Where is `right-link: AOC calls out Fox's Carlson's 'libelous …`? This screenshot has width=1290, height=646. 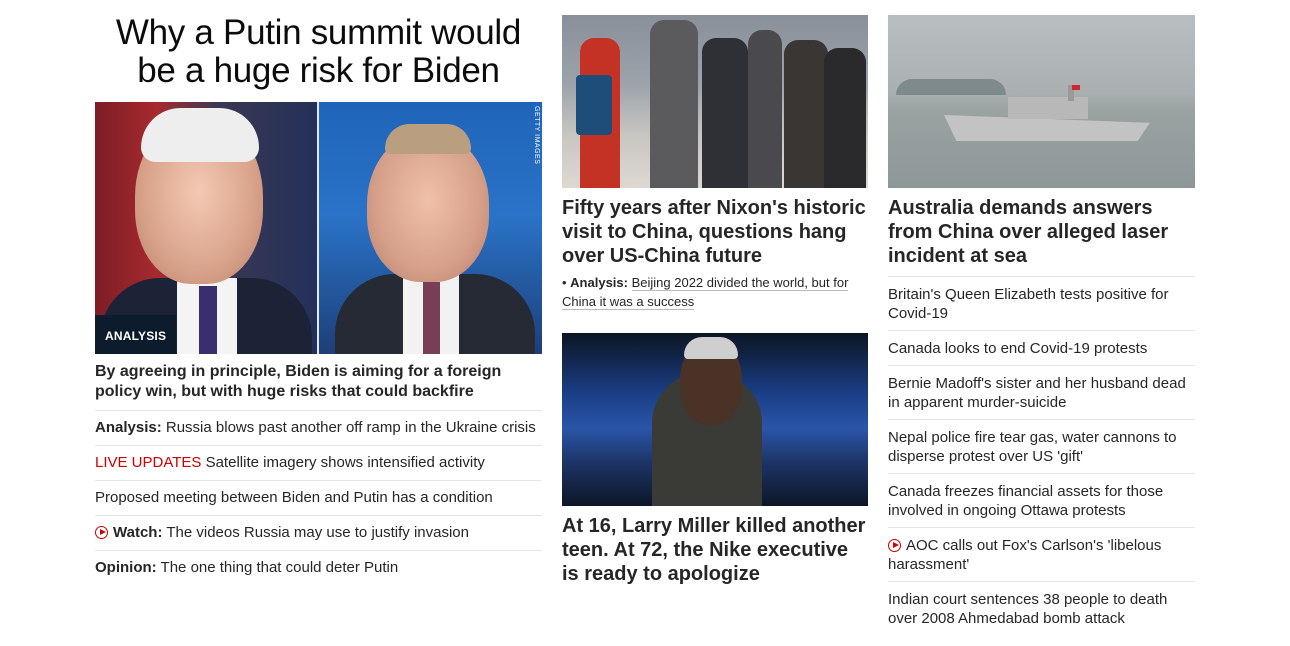 right-link: AOC calls out Fox's Carlson's 'libelous … is located at coordinates (1041, 554).